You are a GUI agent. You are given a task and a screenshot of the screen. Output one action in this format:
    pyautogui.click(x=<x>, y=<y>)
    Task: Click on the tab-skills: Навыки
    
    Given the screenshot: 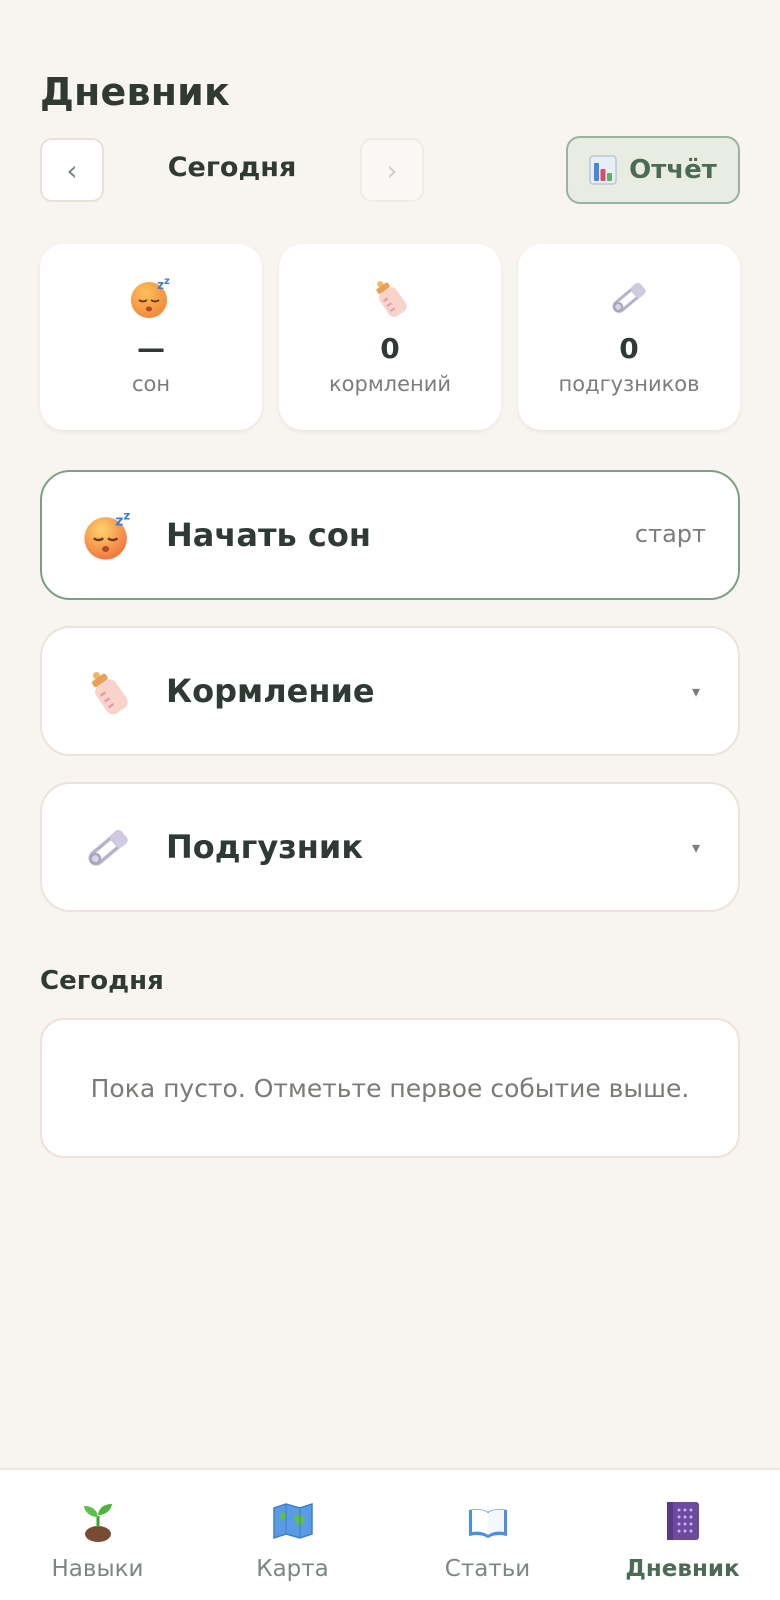 What is the action you would take?
    pyautogui.click(x=97, y=1535)
    